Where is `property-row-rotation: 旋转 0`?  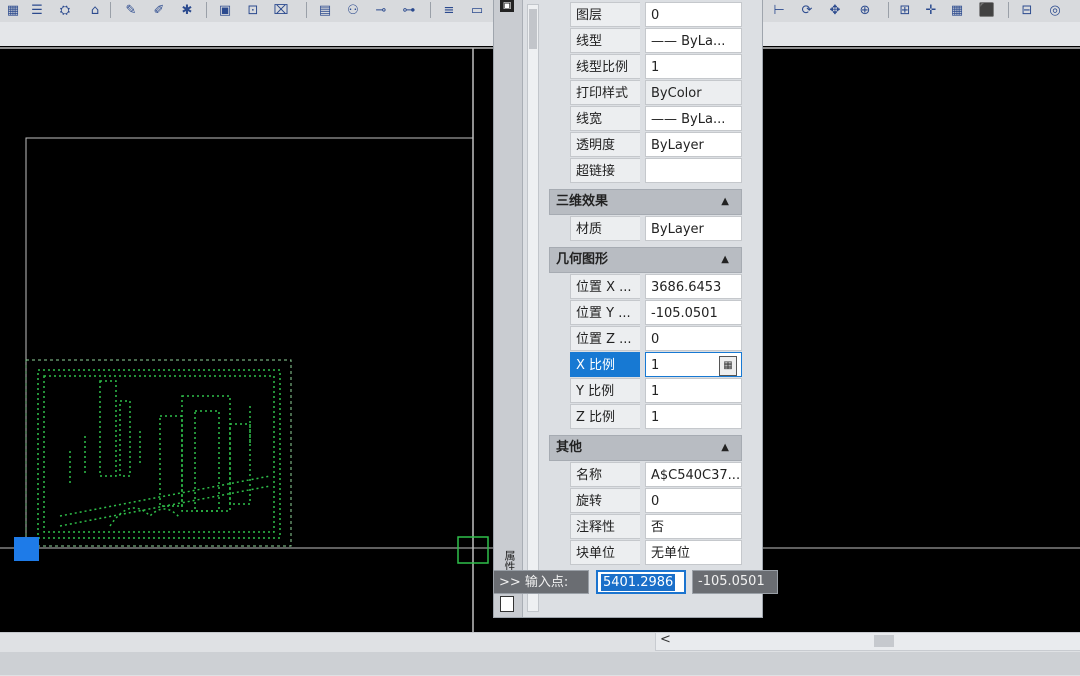
property-row-rotation: 旋转 0 is located at coordinates (645, 501).